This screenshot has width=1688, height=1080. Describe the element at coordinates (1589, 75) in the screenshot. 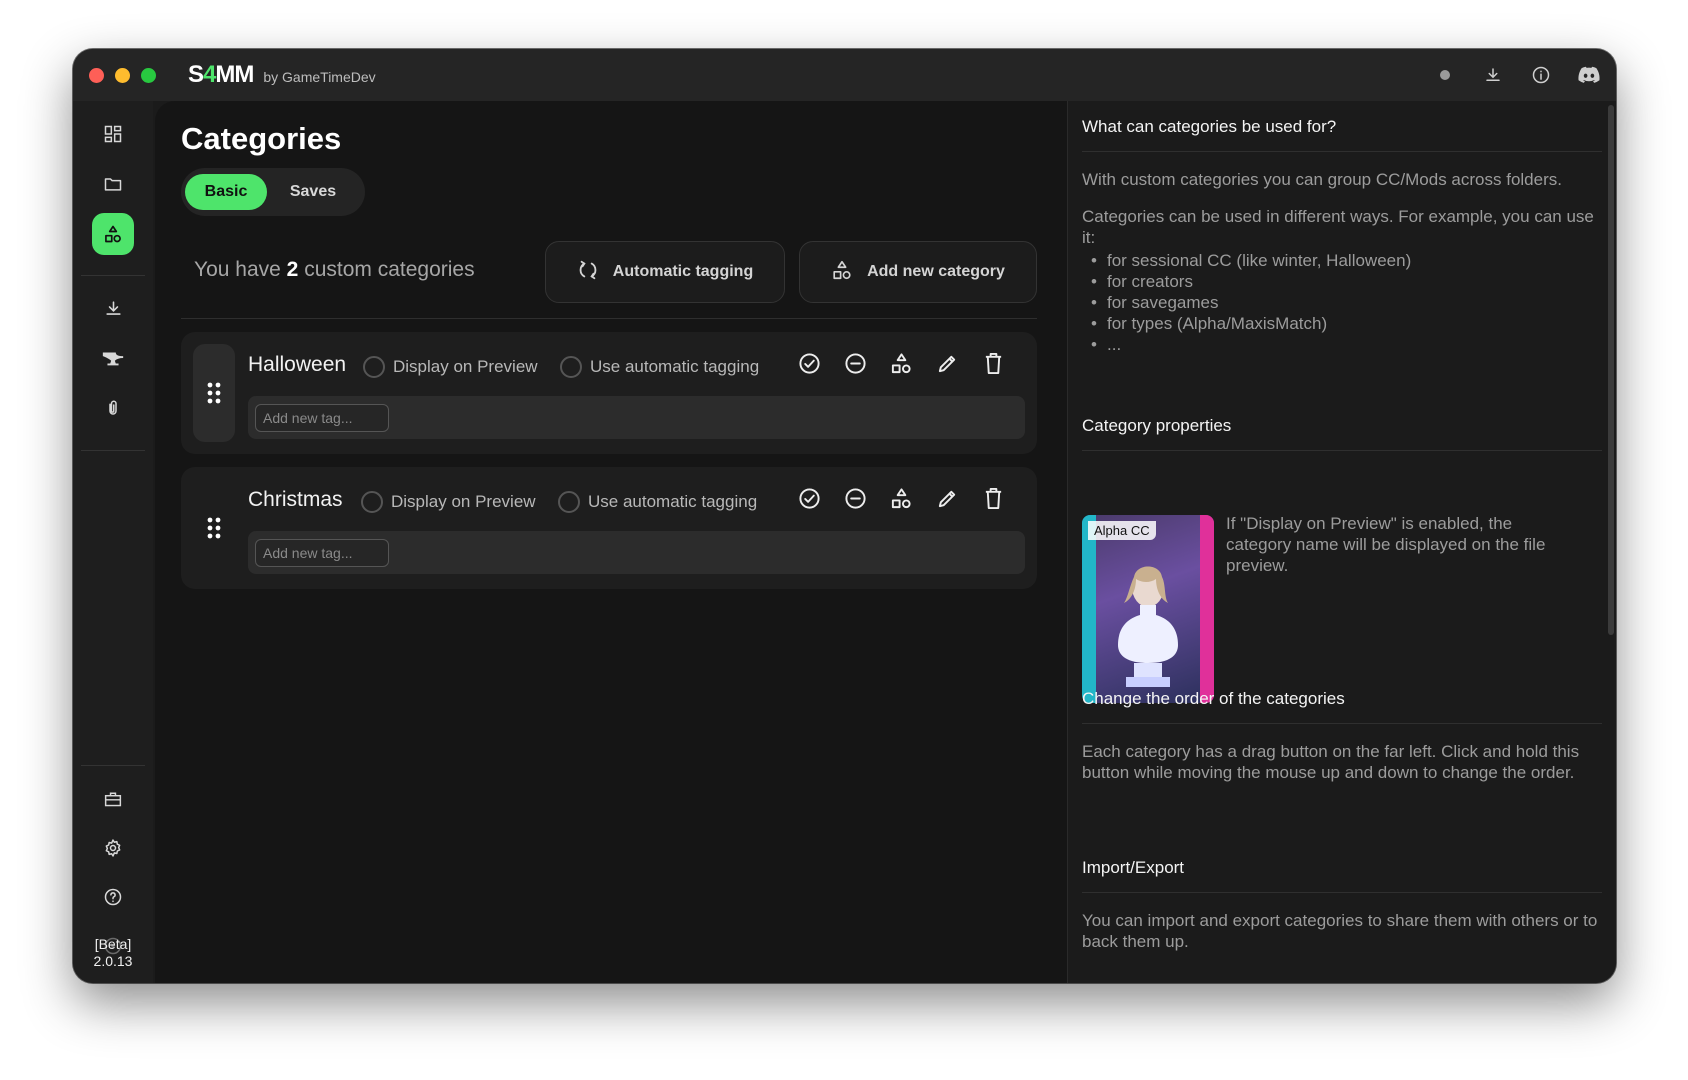

I see `discord-icon` at that location.